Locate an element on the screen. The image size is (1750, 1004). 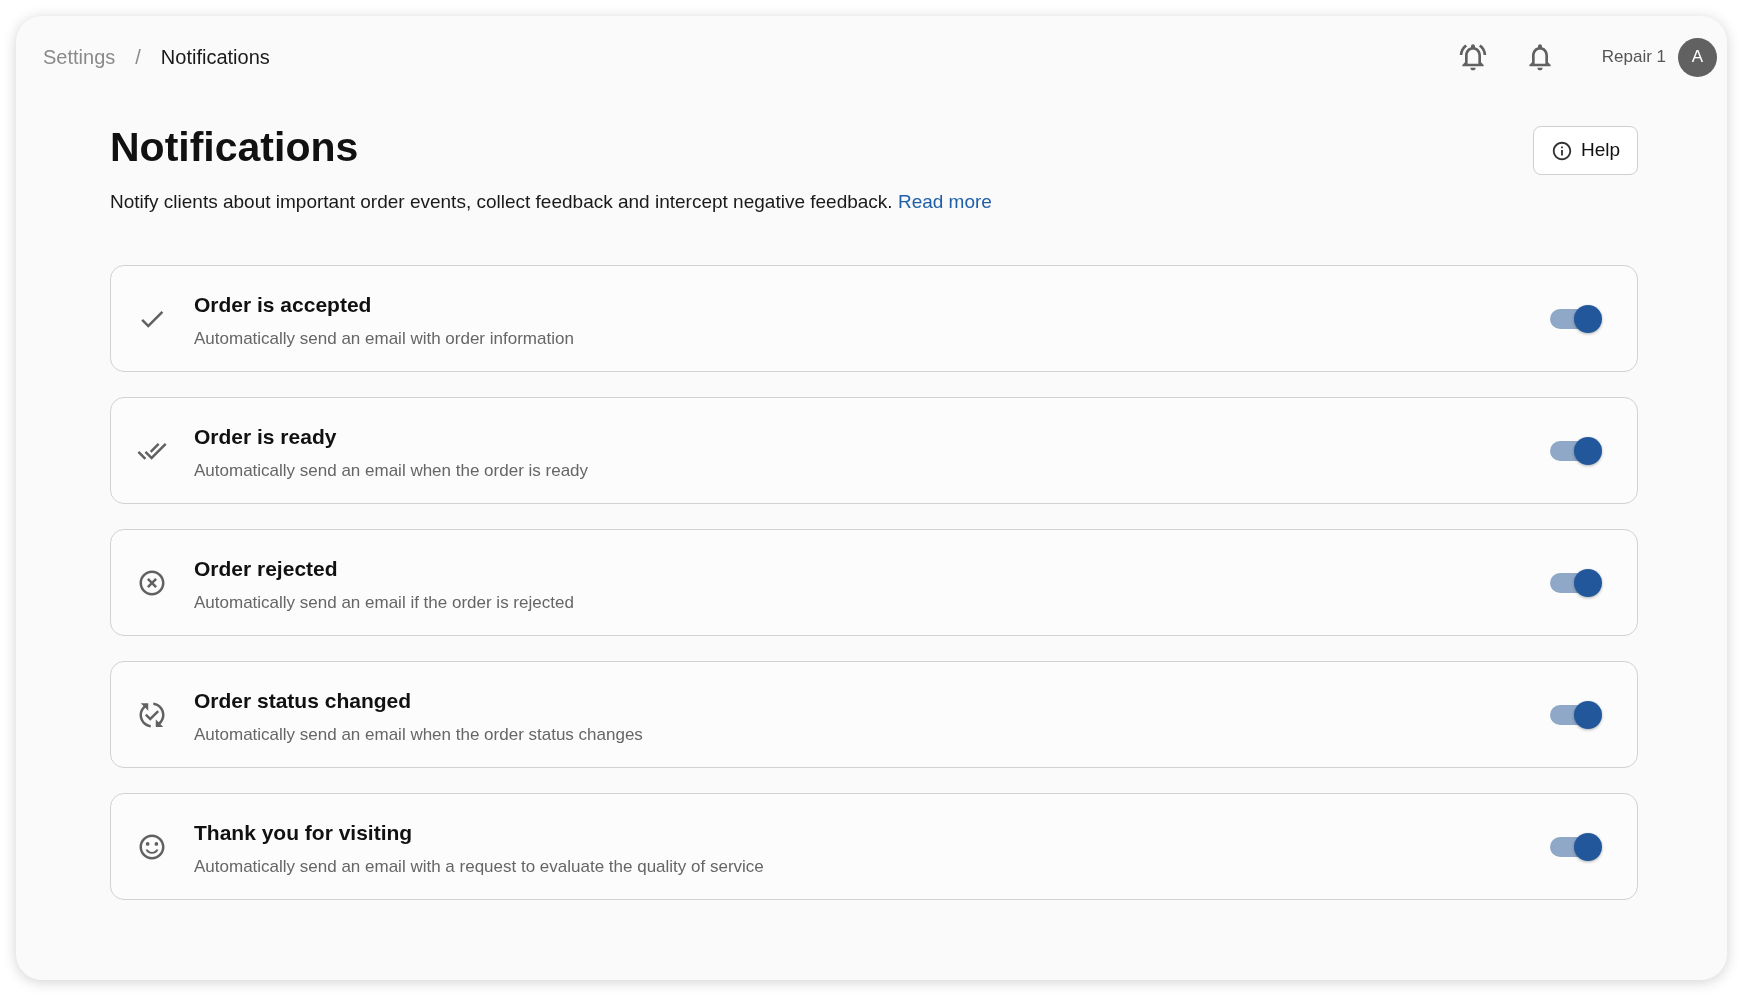
notification-description: Automatically send an email when the order status changes is located at coordinates (419, 734).